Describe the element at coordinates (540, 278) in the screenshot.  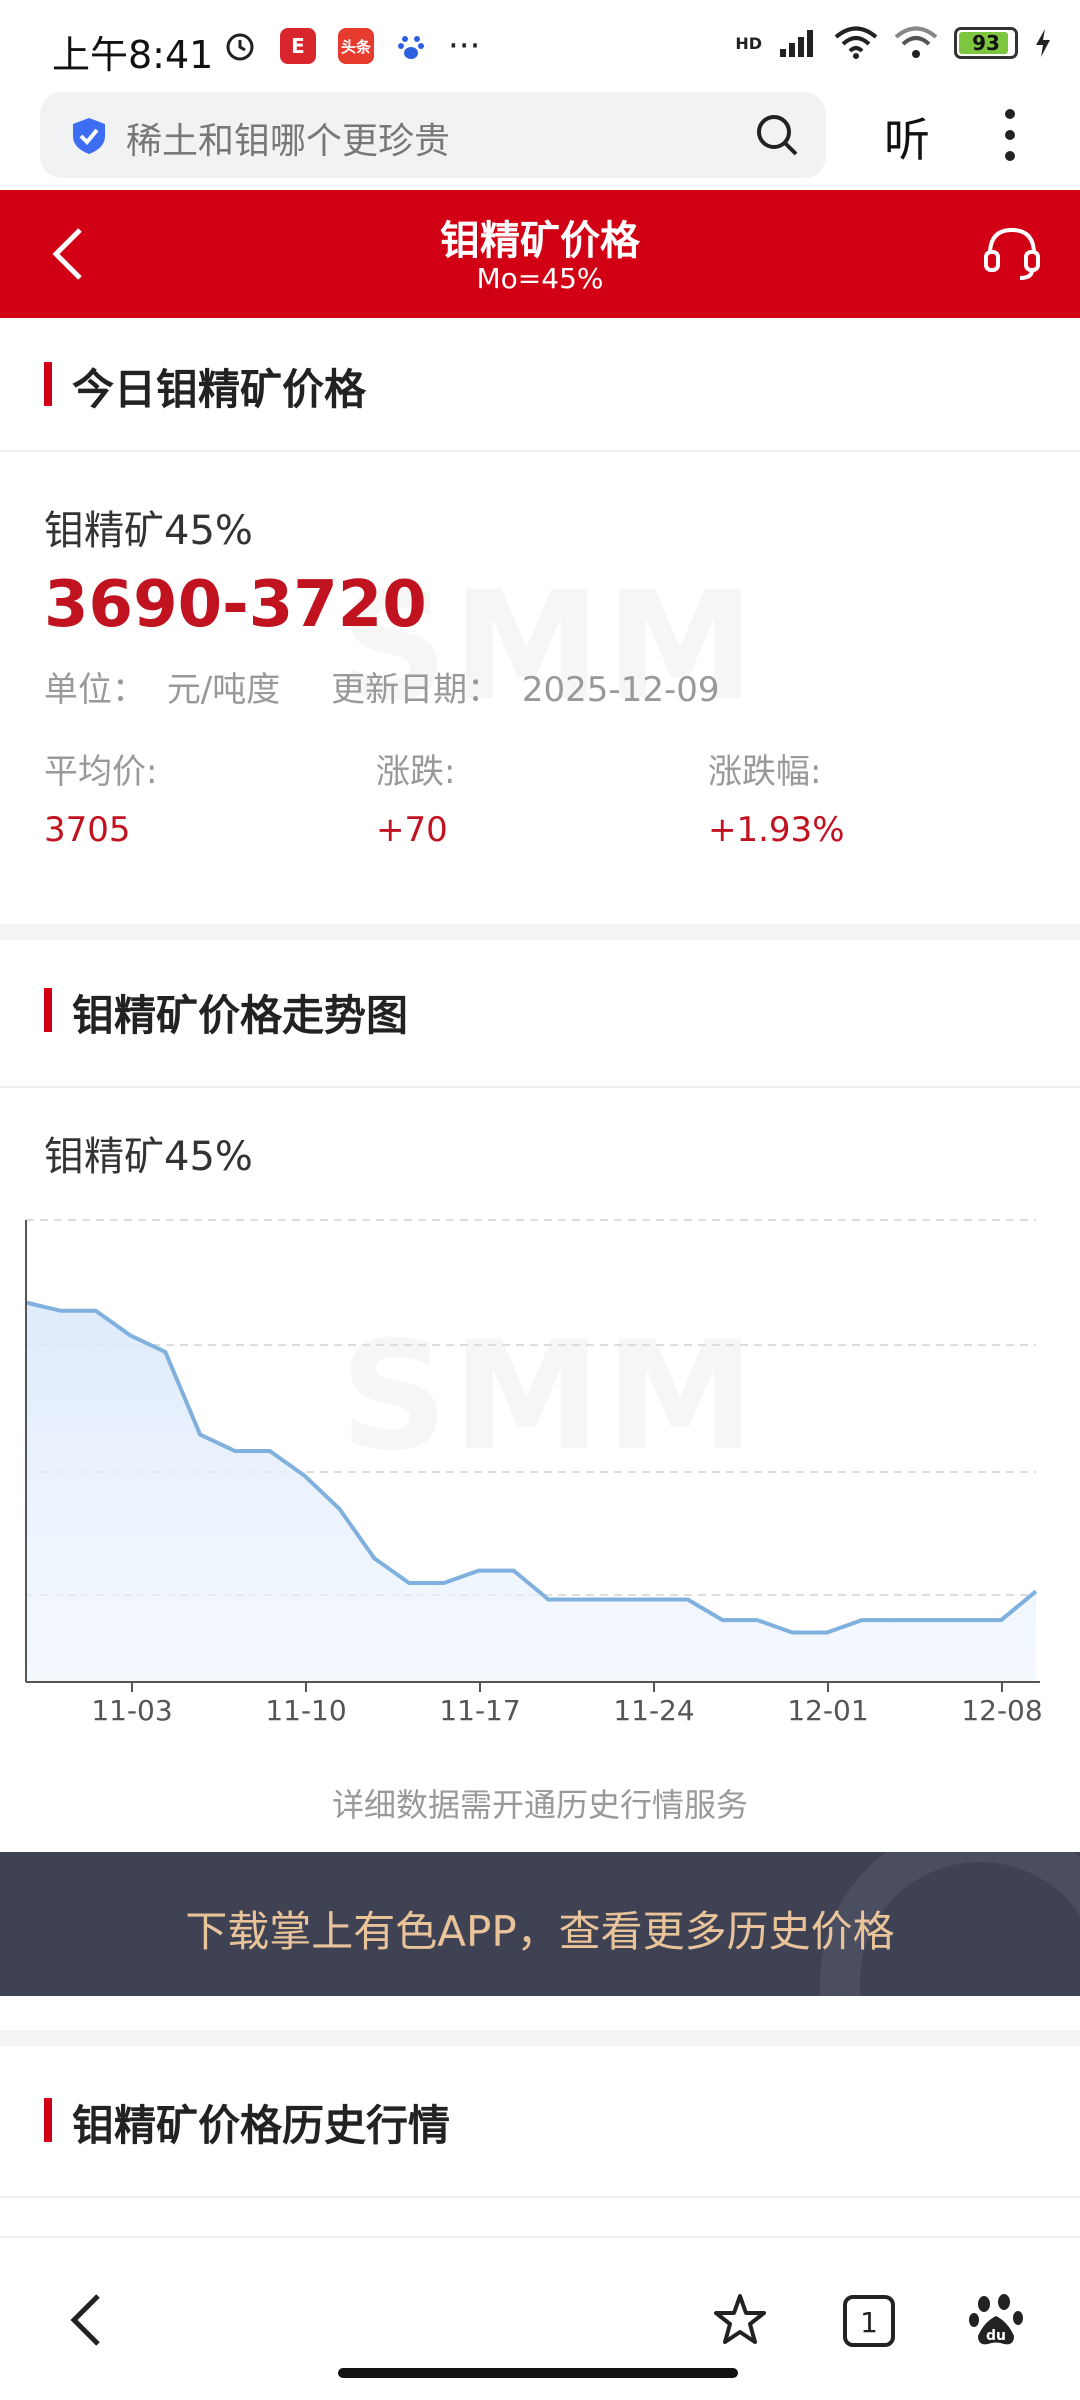
I see `page-subtitle: Mo=45%` at that location.